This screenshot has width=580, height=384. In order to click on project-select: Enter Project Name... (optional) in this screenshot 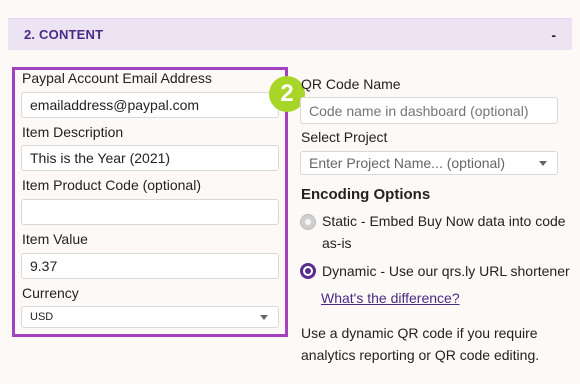, I will do `click(429, 163)`.